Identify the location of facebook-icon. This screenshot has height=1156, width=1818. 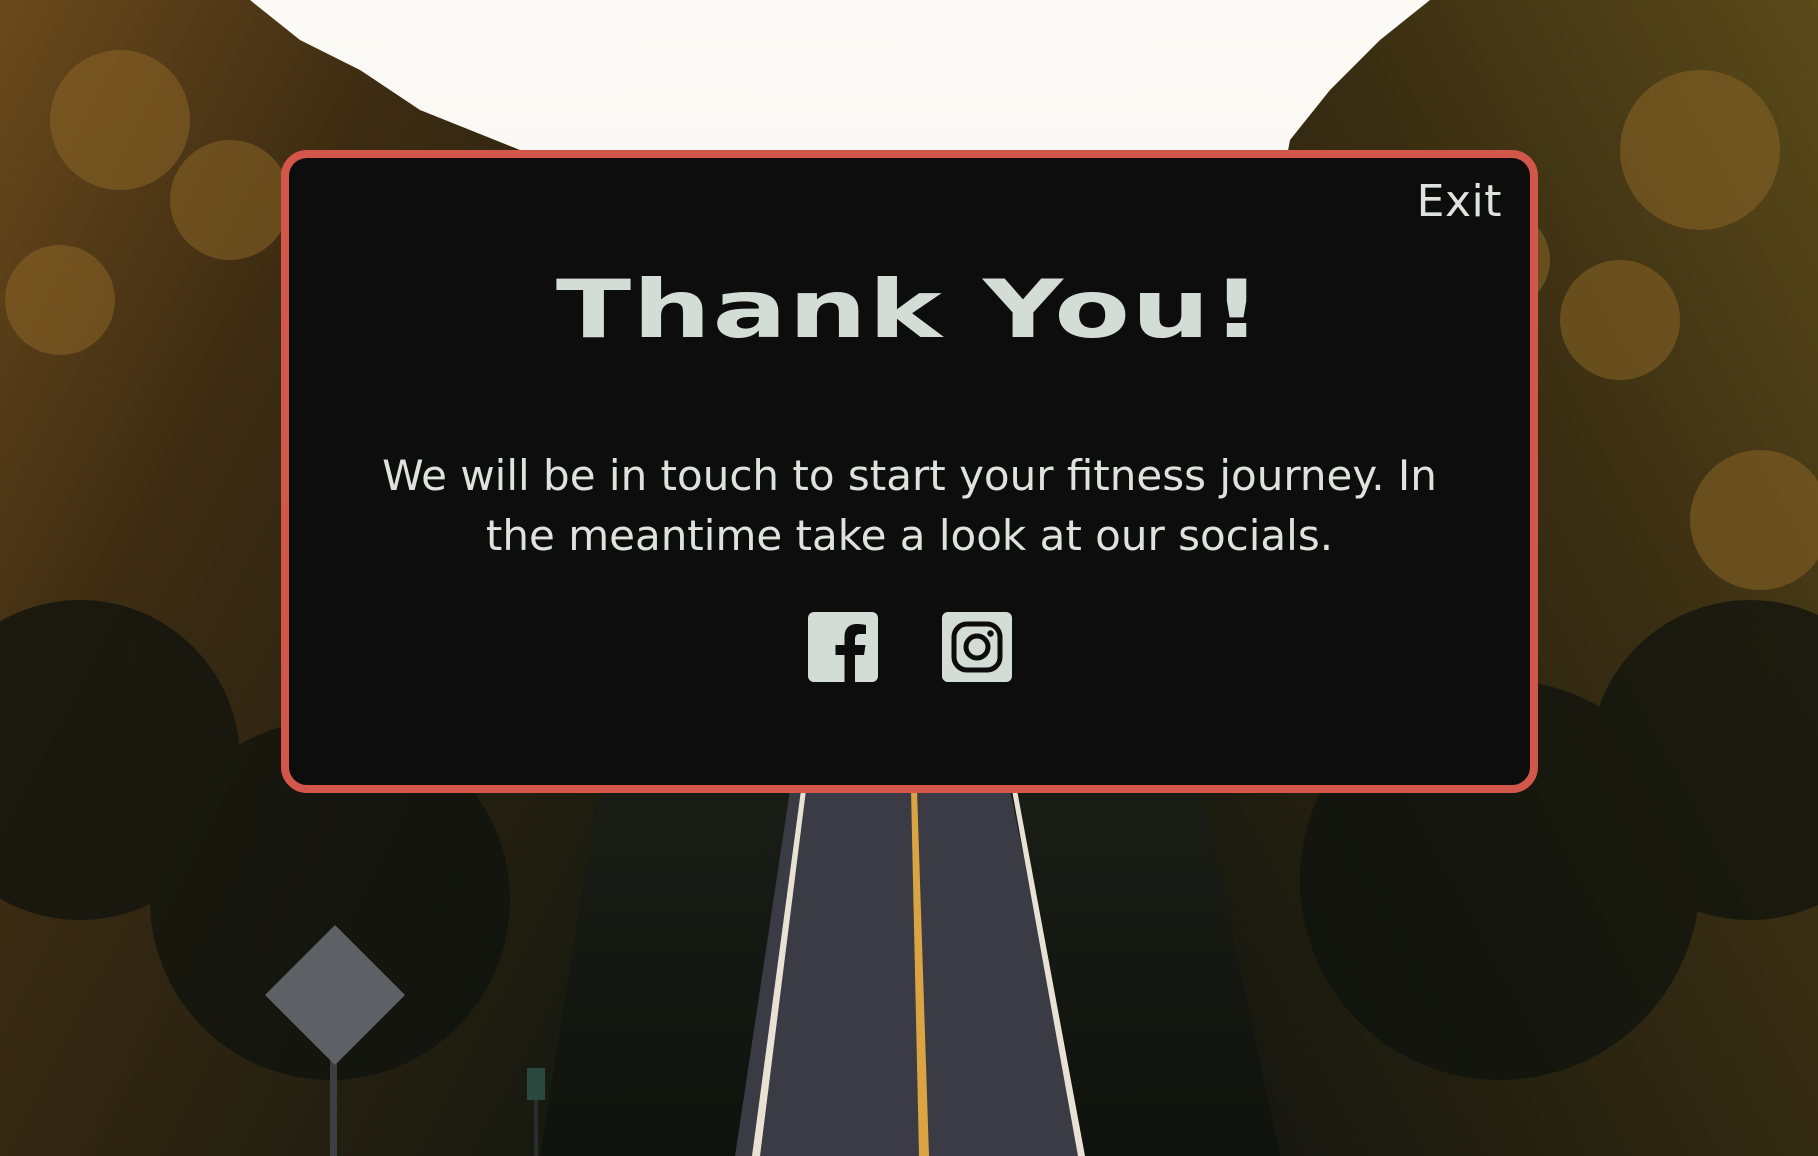
(842, 647).